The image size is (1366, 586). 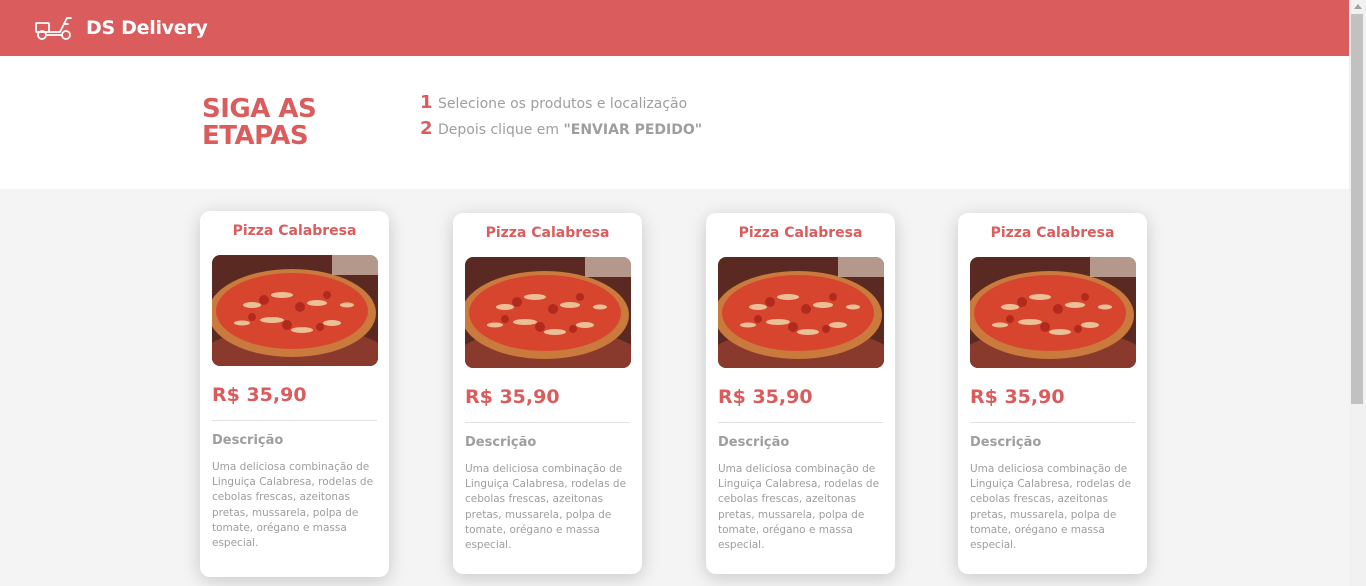 I want to click on vertical-scrollbar, so click(x=1357, y=293).